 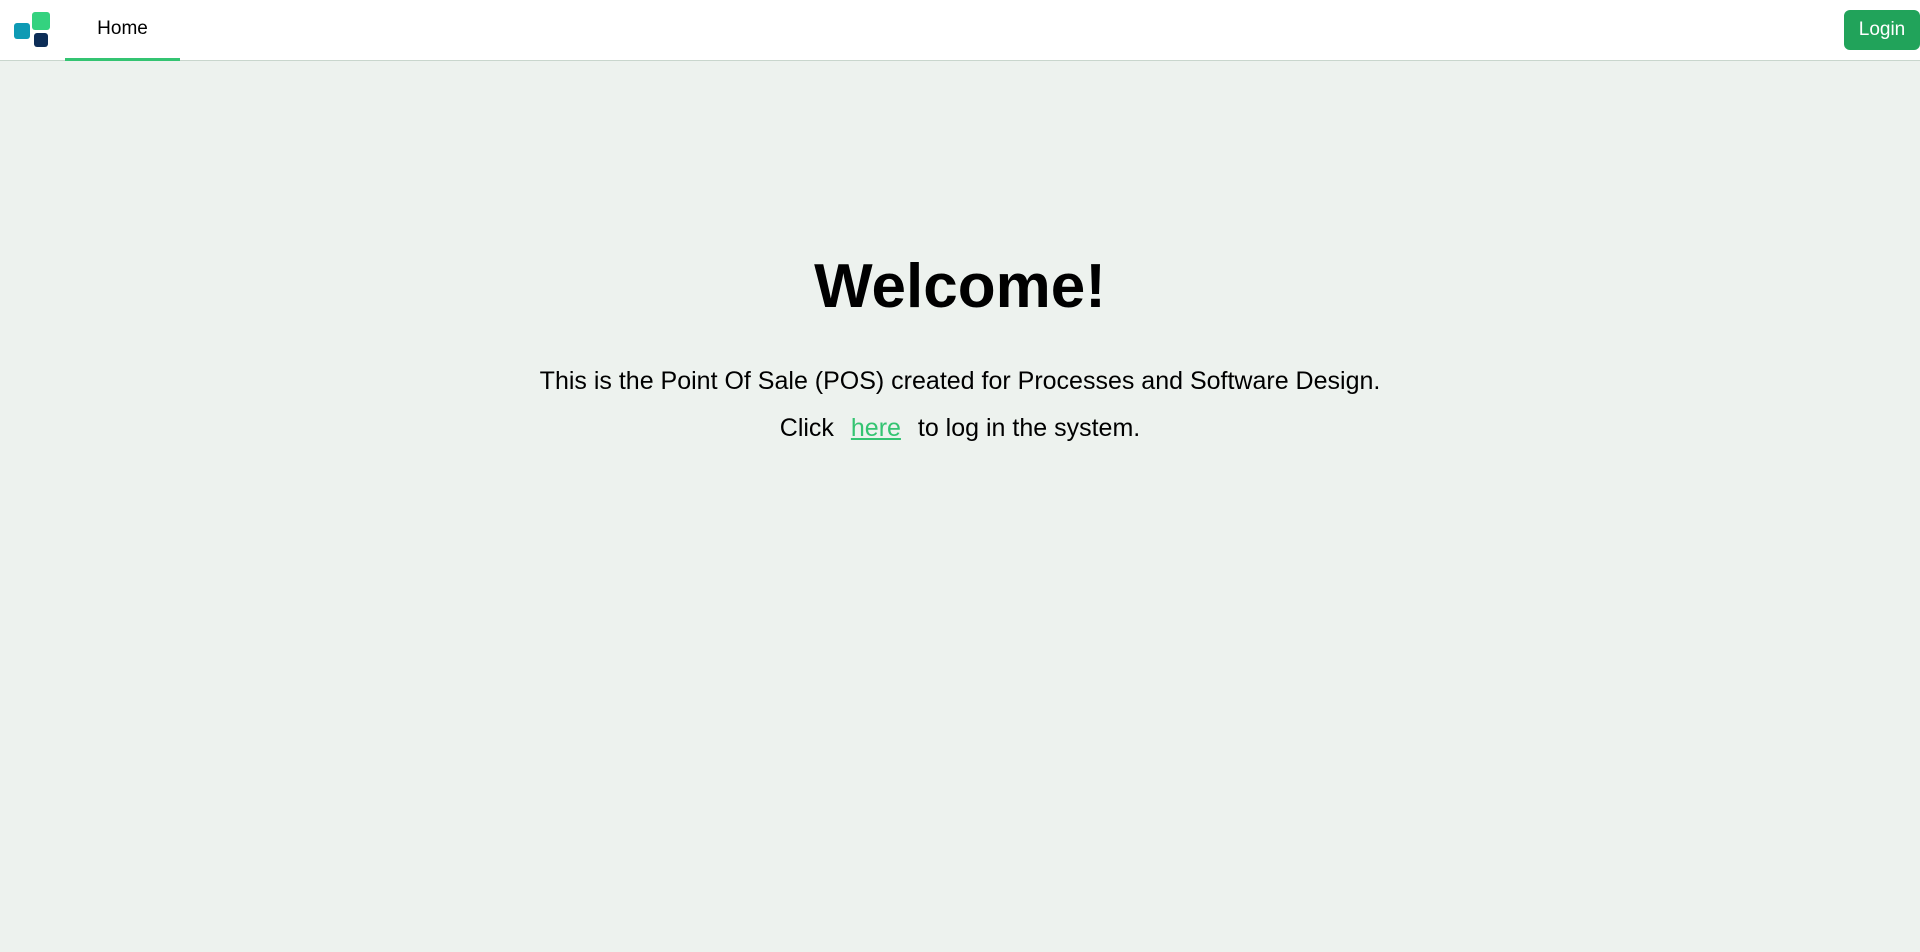 I want to click on logo-square-navy, so click(x=41, y=40).